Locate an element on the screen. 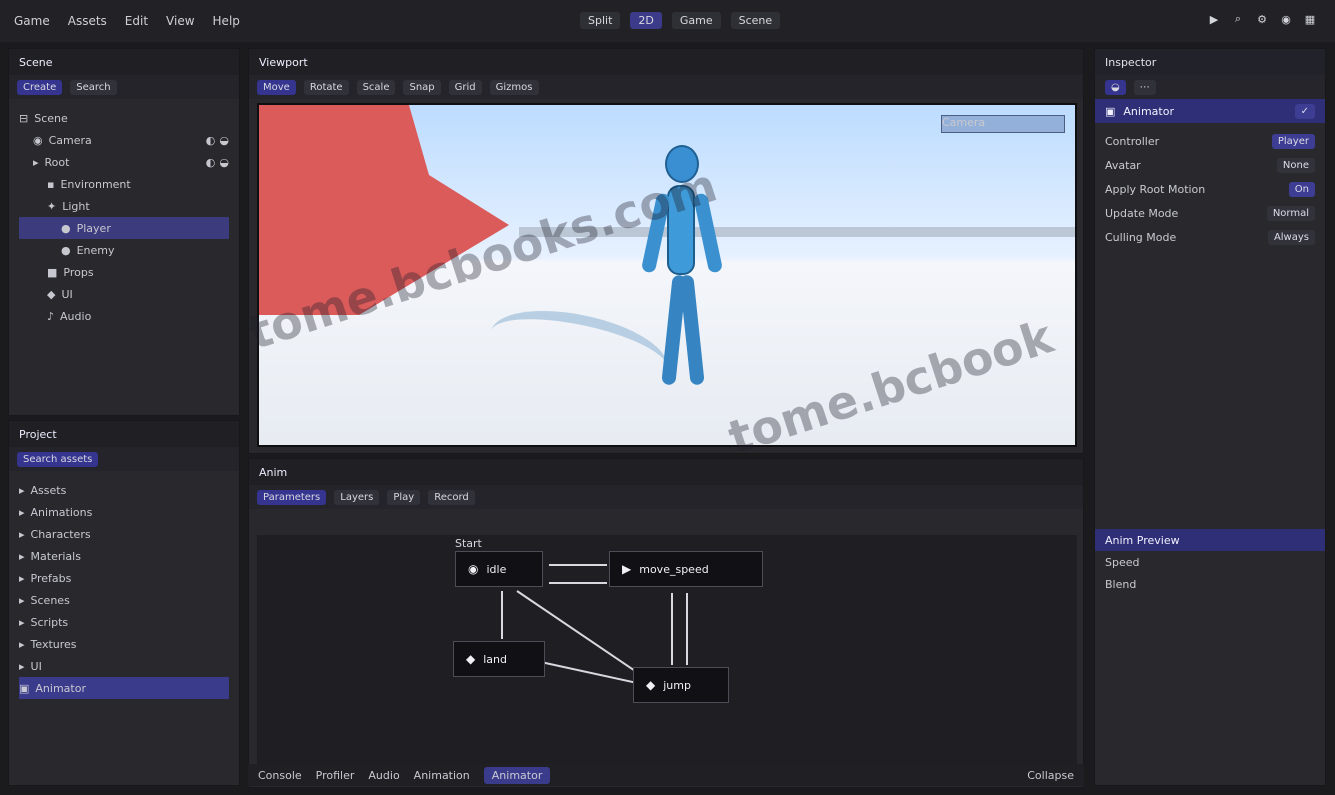  field-label: Avatar is located at coordinates (1123, 165).